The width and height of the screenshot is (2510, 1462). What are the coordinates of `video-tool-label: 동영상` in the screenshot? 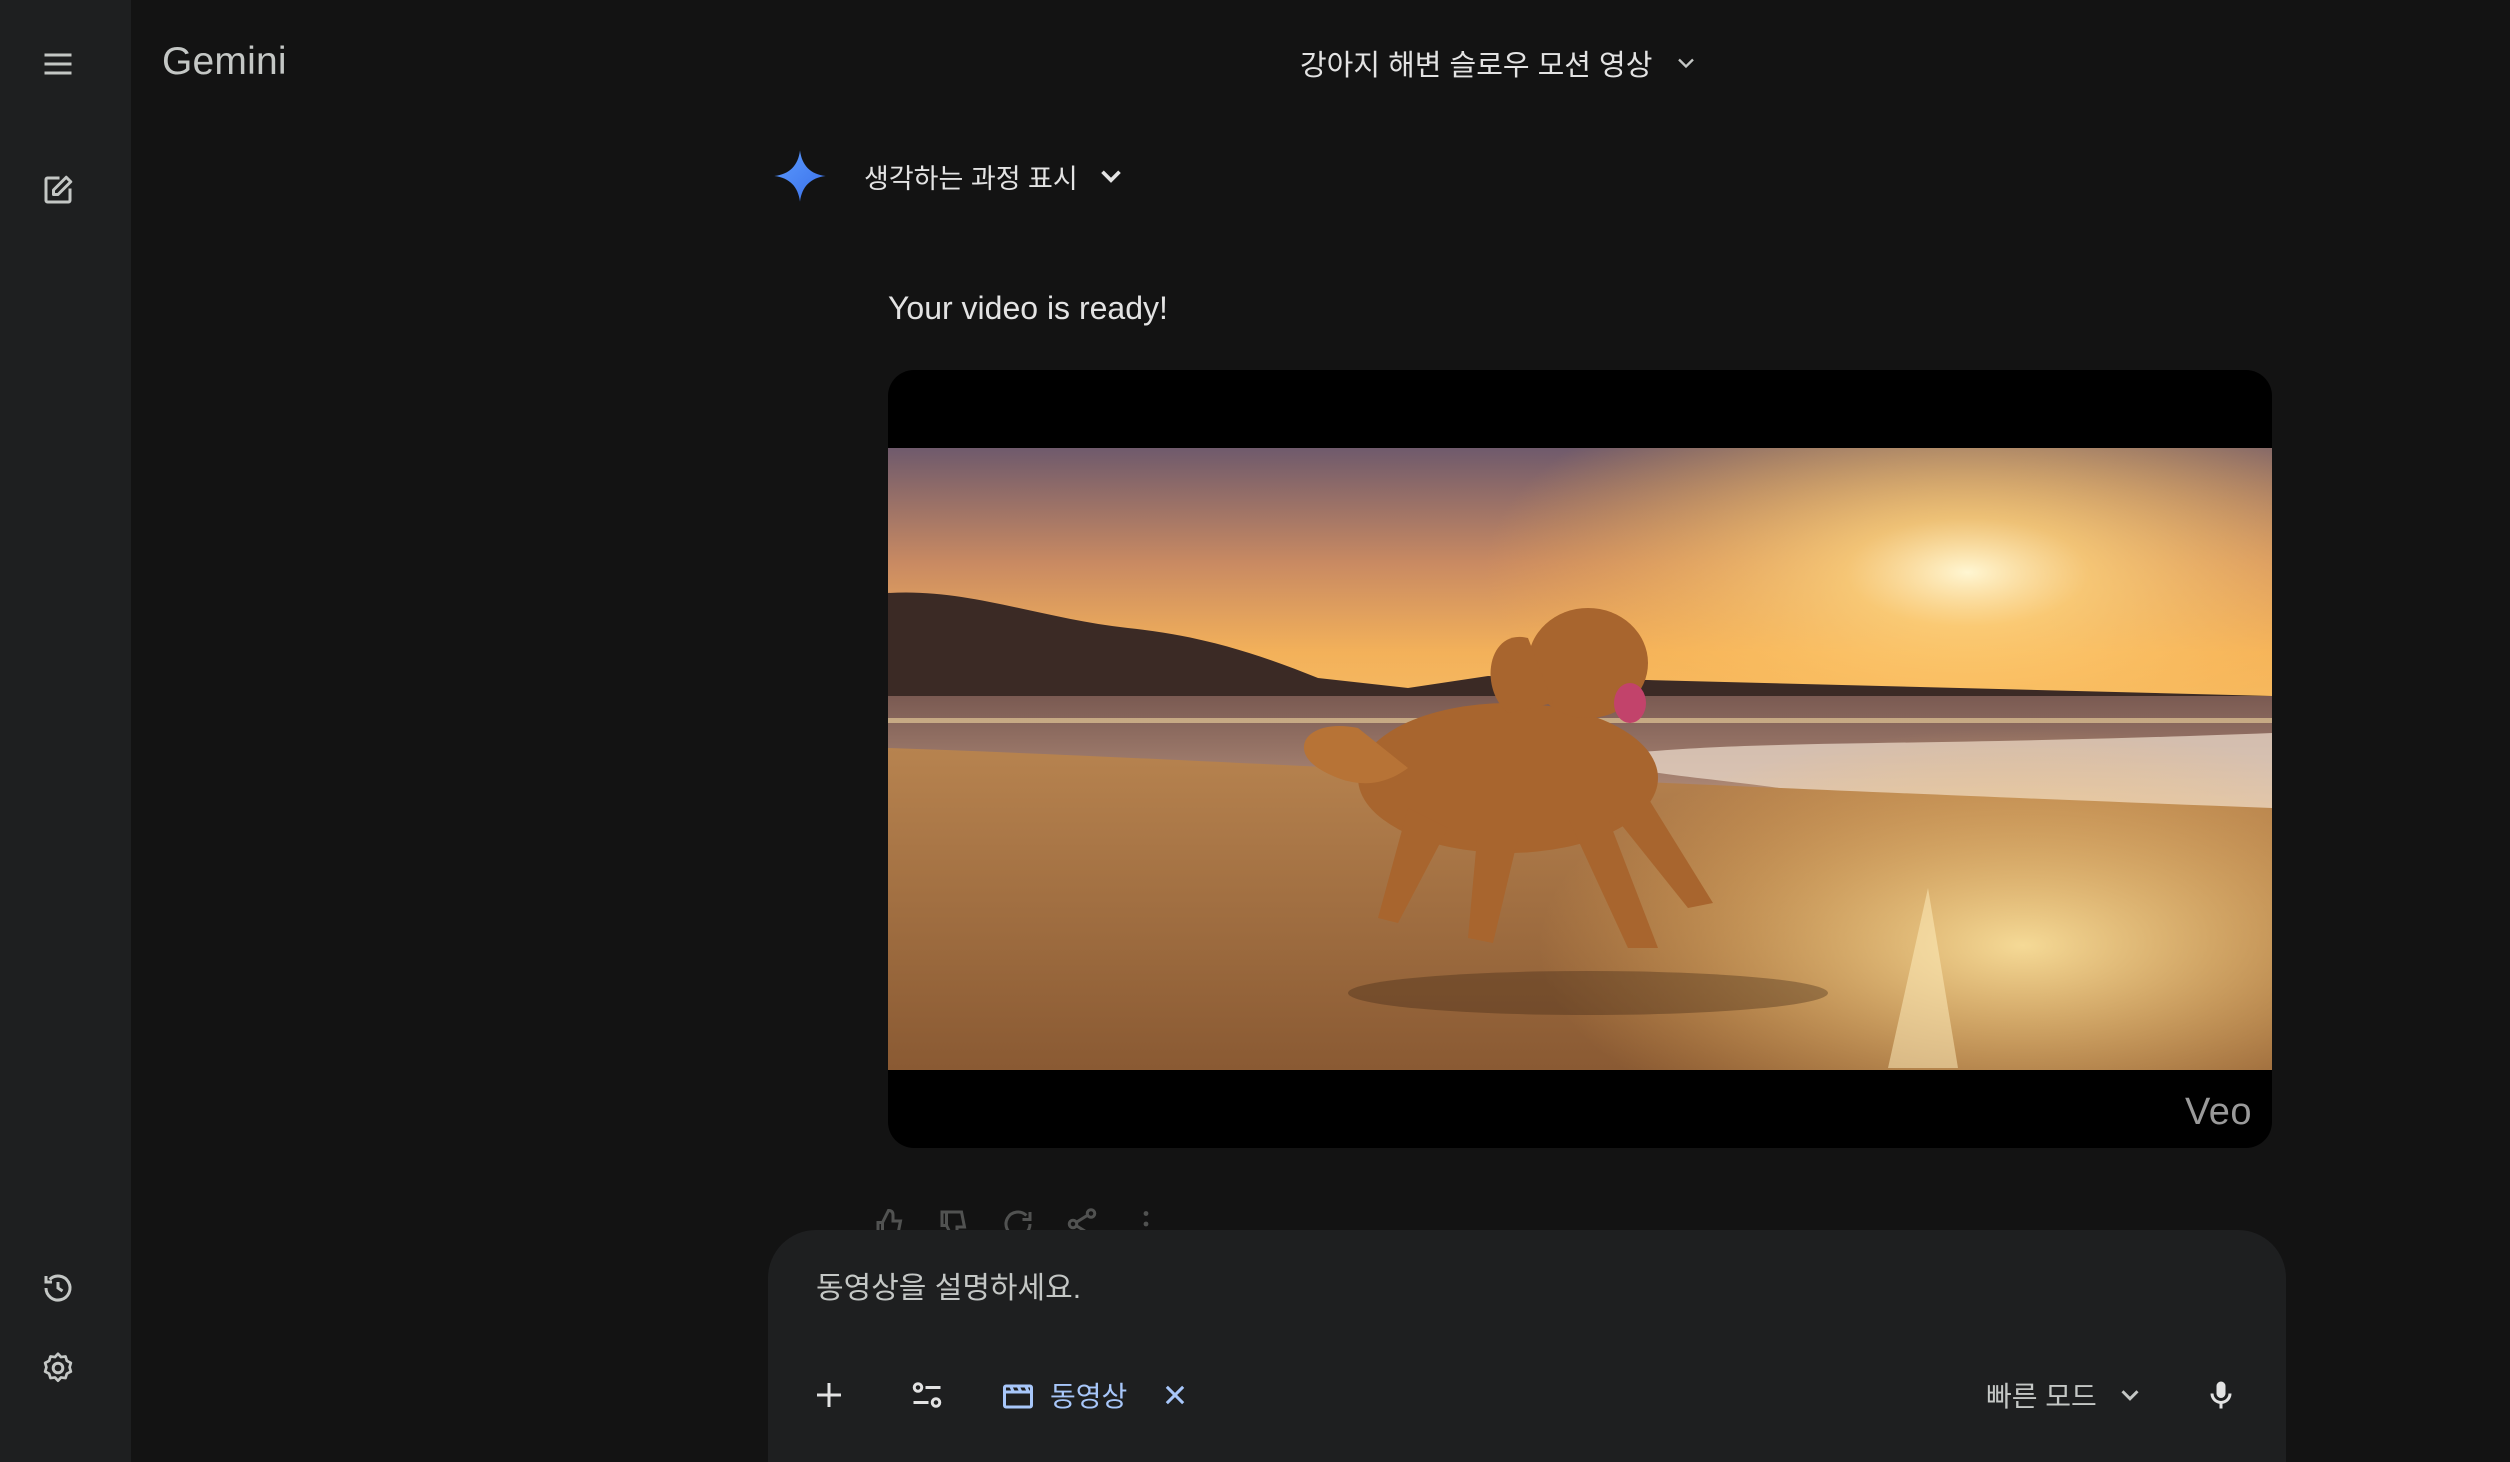 It's located at (1089, 1396).